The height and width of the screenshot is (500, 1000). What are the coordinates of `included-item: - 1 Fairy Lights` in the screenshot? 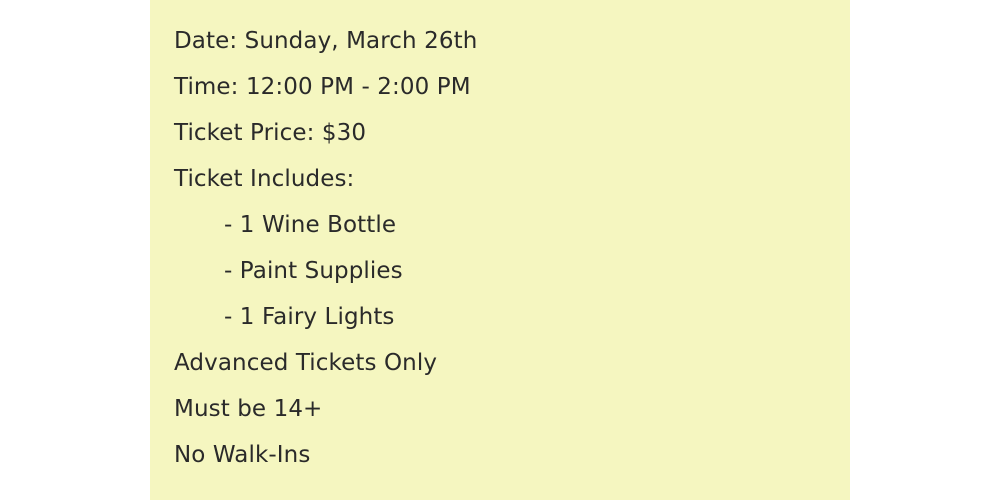 It's located at (309, 317).